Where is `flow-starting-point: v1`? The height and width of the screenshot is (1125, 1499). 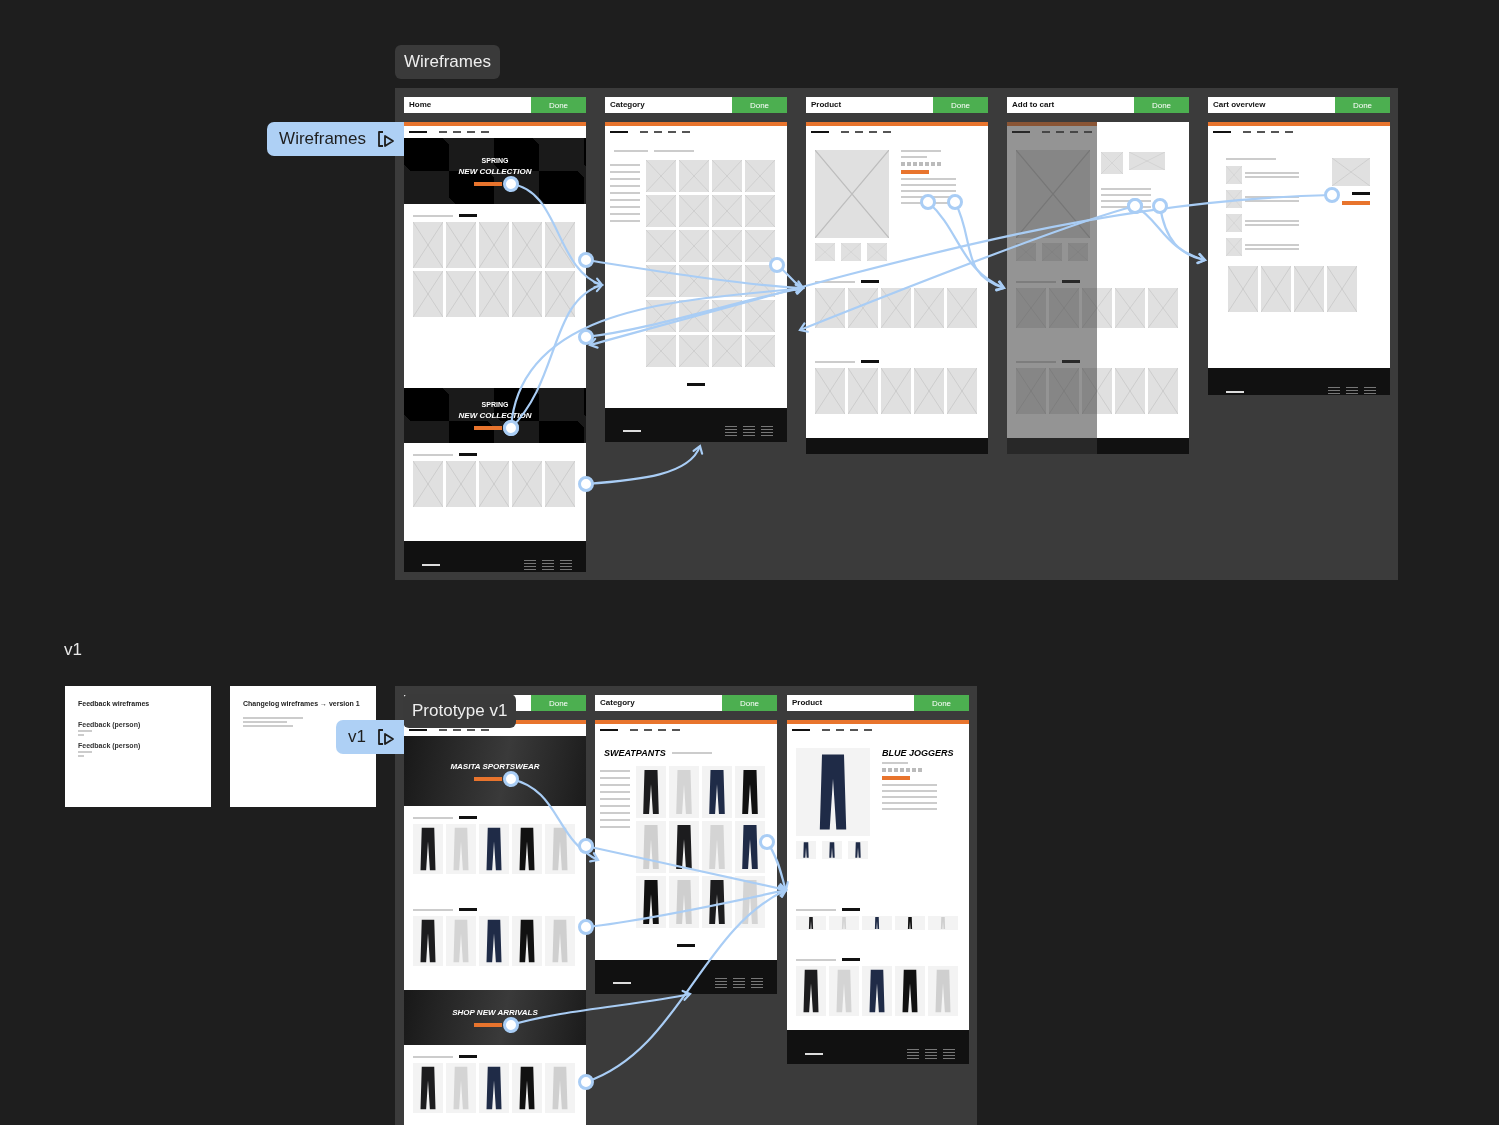 flow-starting-point: v1 is located at coordinates (370, 737).